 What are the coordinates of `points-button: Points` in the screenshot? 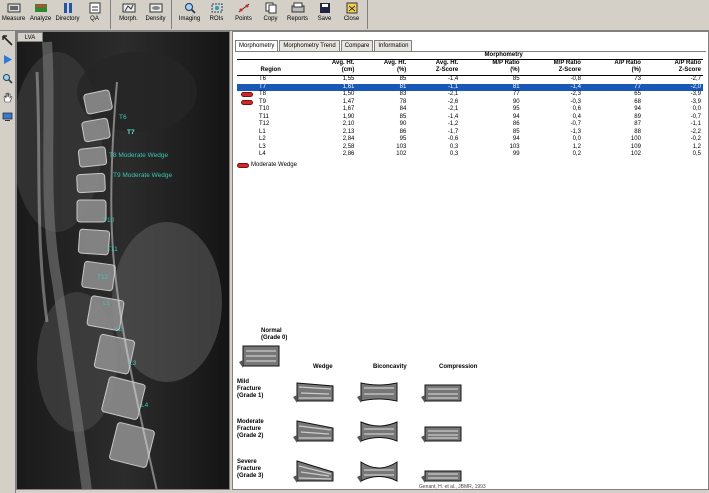 It's located at (243, 14).